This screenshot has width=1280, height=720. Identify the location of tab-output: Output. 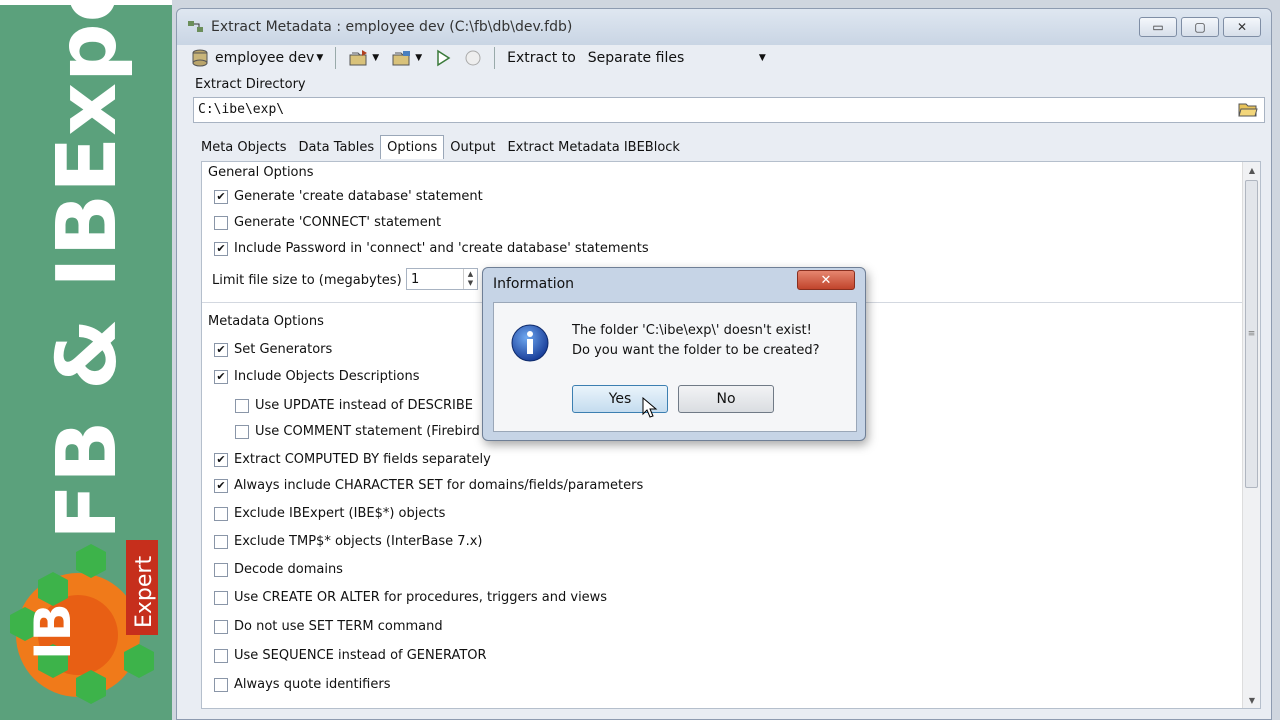
(472, 147).